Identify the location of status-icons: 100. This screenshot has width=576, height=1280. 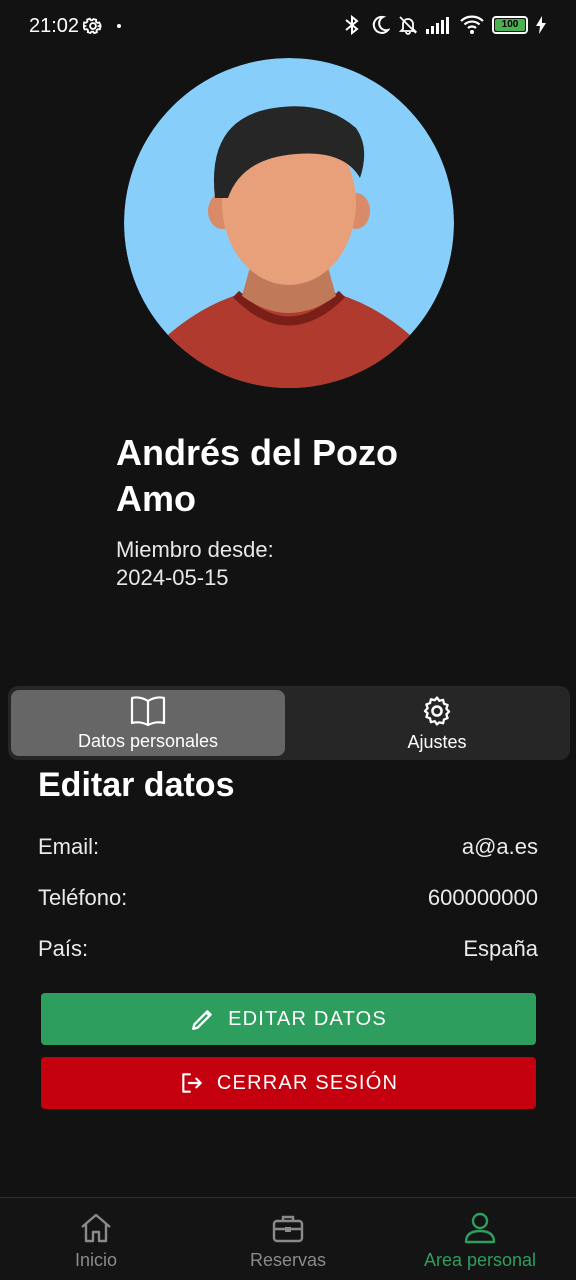
(444, 25).